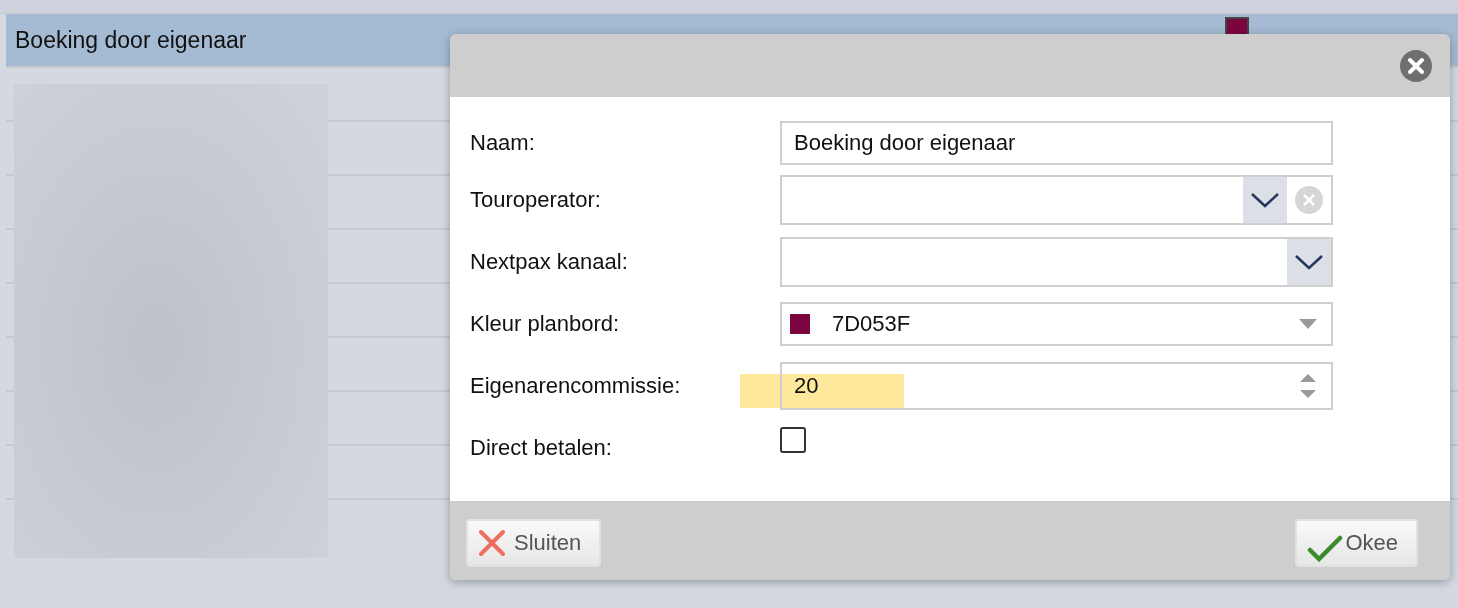  I want to click on spinner-arrows-icon, so click(1308, 386).